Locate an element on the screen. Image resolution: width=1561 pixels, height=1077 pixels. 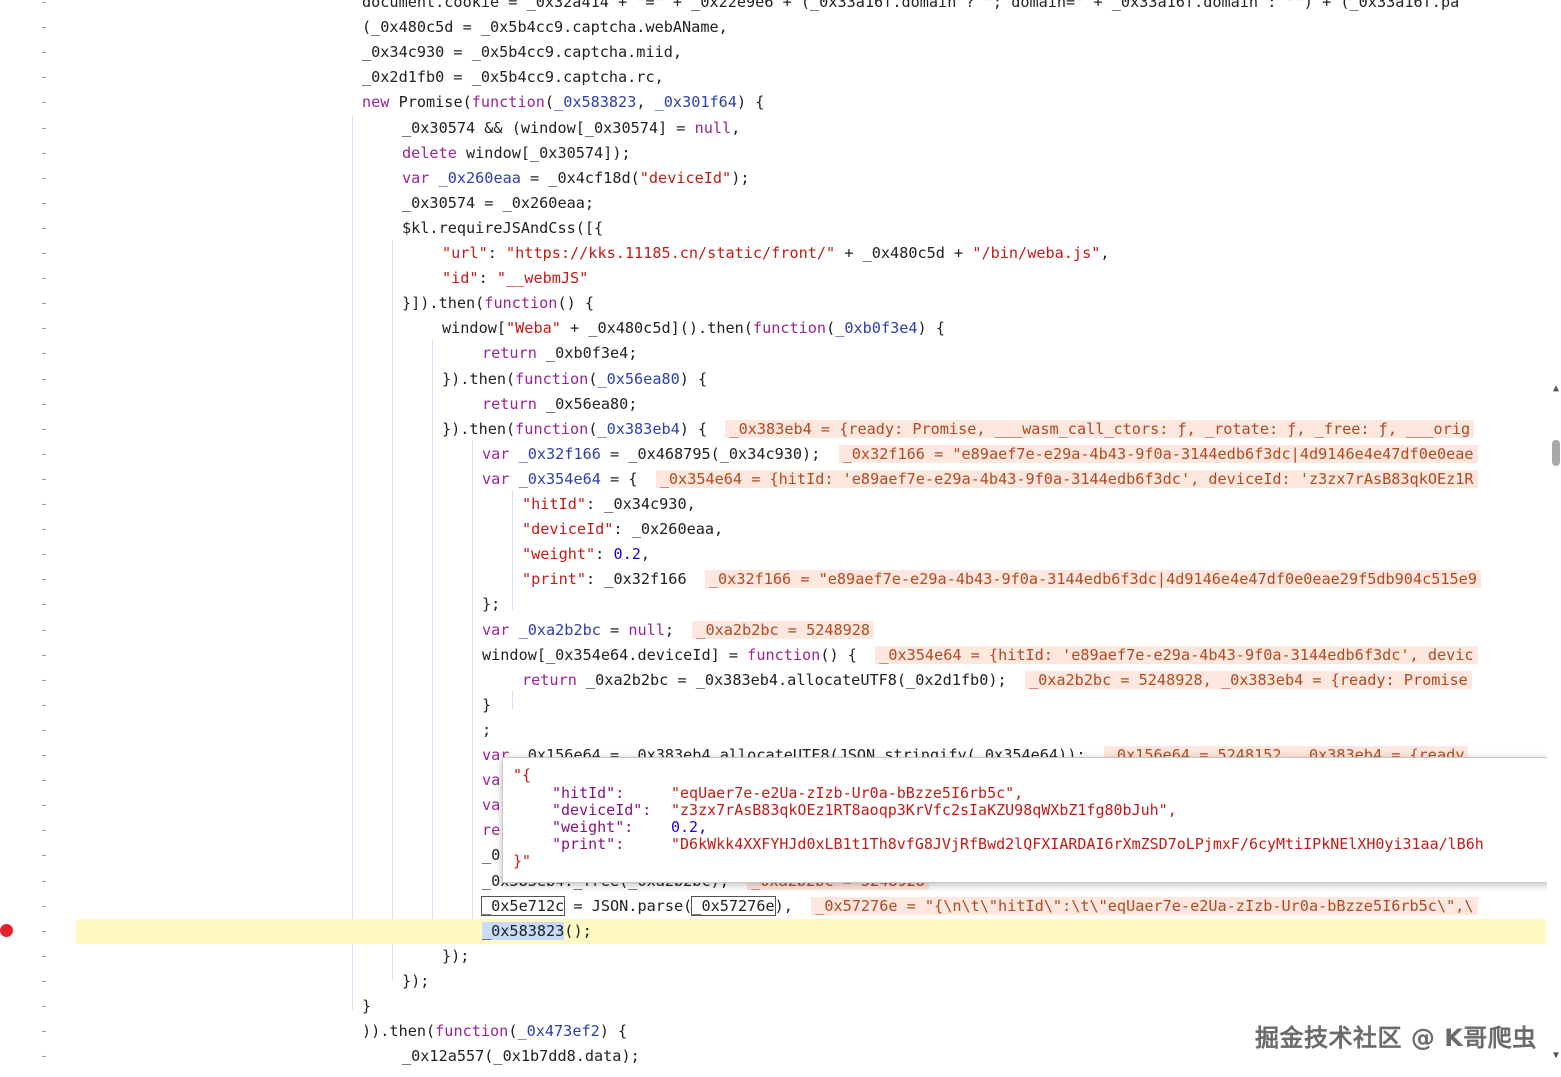
vertical-scrollbar: ▲ ▼ is located at coordinates (1554, 538).